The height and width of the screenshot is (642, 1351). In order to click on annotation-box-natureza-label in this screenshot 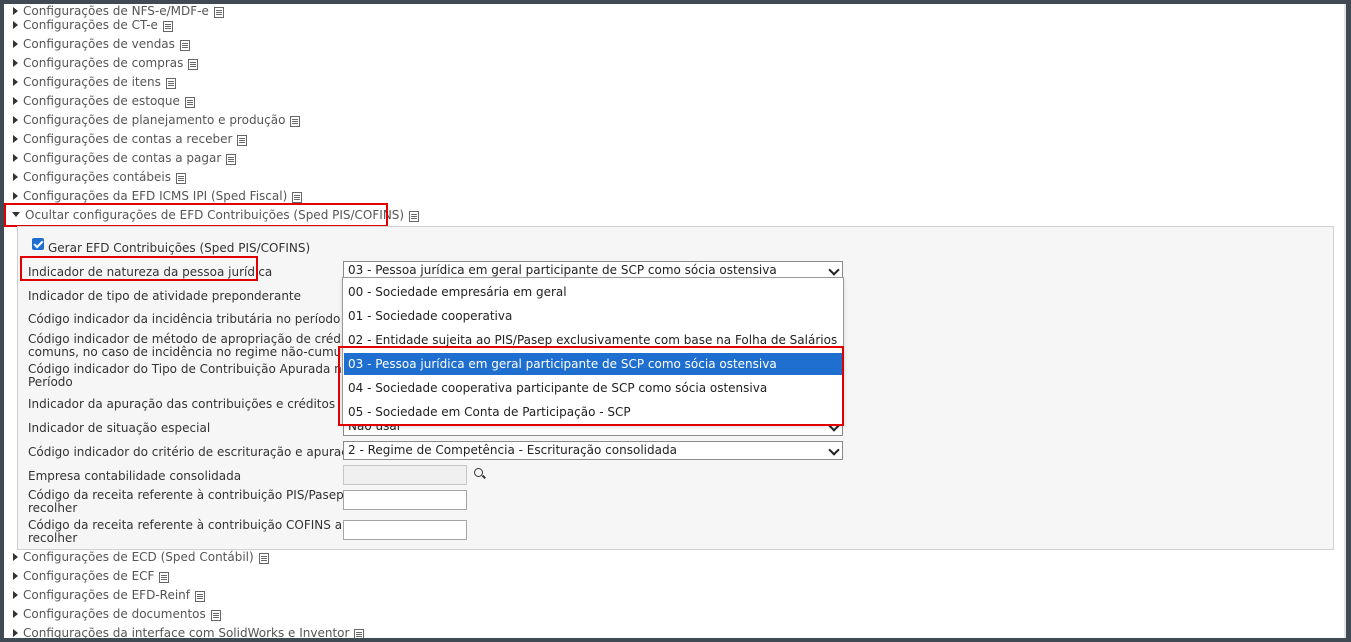, I will do `click(139, 268)`.